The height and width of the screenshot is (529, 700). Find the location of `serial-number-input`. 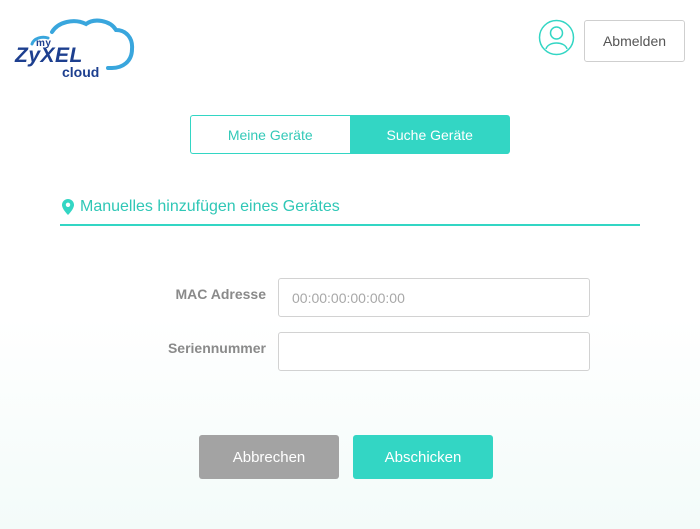

serial-number-input is located at coordinates (434, 351).